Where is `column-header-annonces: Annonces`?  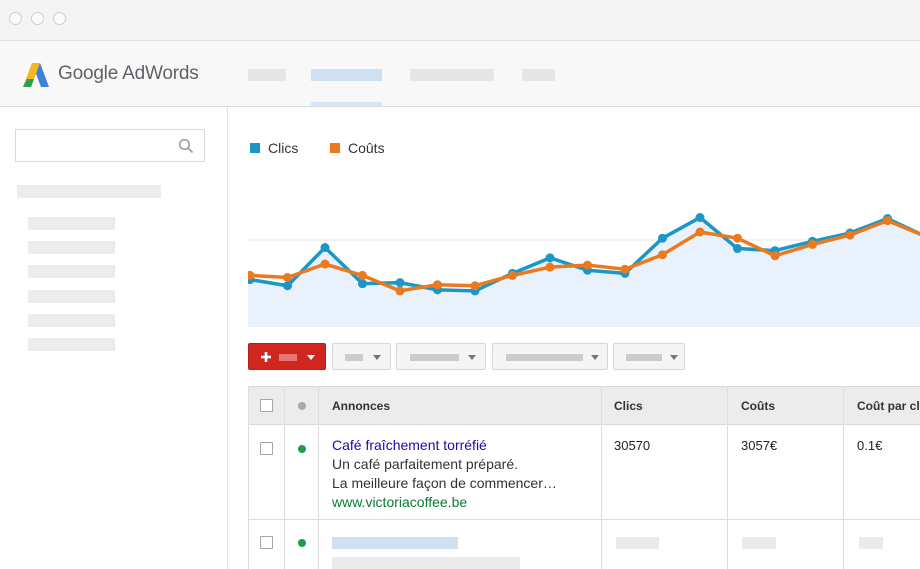
column-header-annonces: Annonces is located at coordinates (361, 406).